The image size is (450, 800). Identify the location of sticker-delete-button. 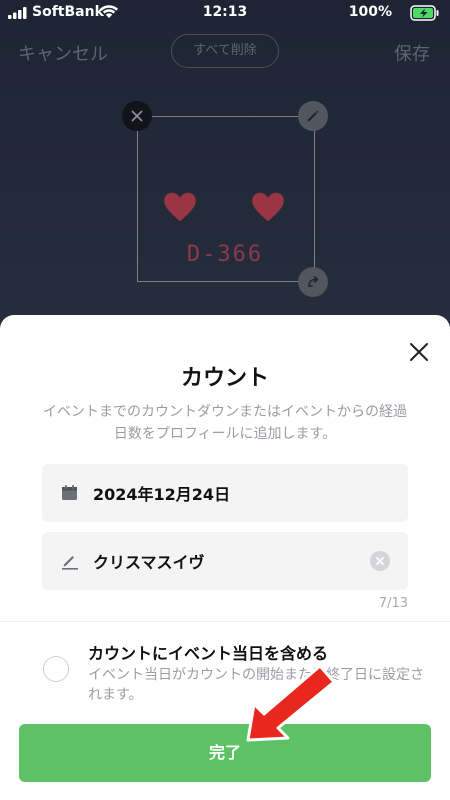
(137, 116).